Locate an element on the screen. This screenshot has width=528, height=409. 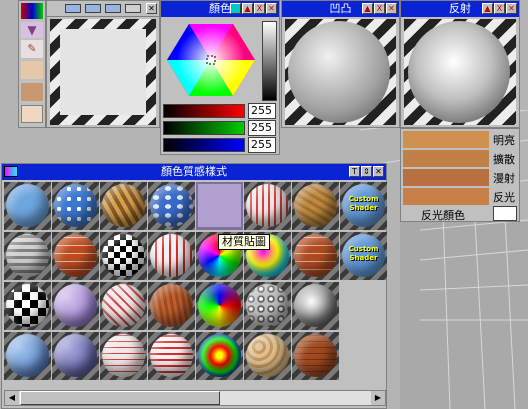
bump-sphere is located at coordinates (339, 72).